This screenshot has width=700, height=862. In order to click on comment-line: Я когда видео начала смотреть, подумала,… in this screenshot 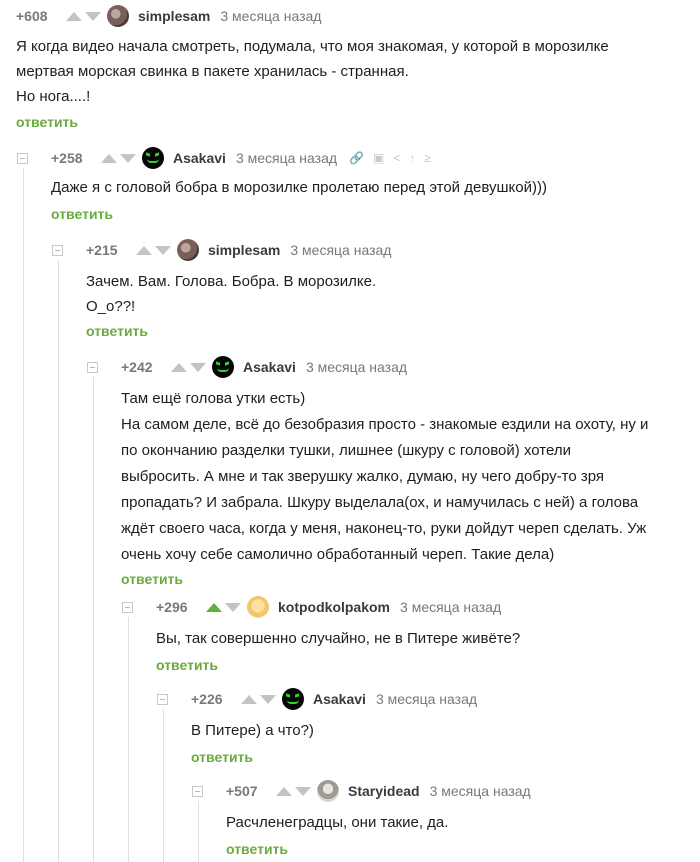, I will do `click(312, 46)`.